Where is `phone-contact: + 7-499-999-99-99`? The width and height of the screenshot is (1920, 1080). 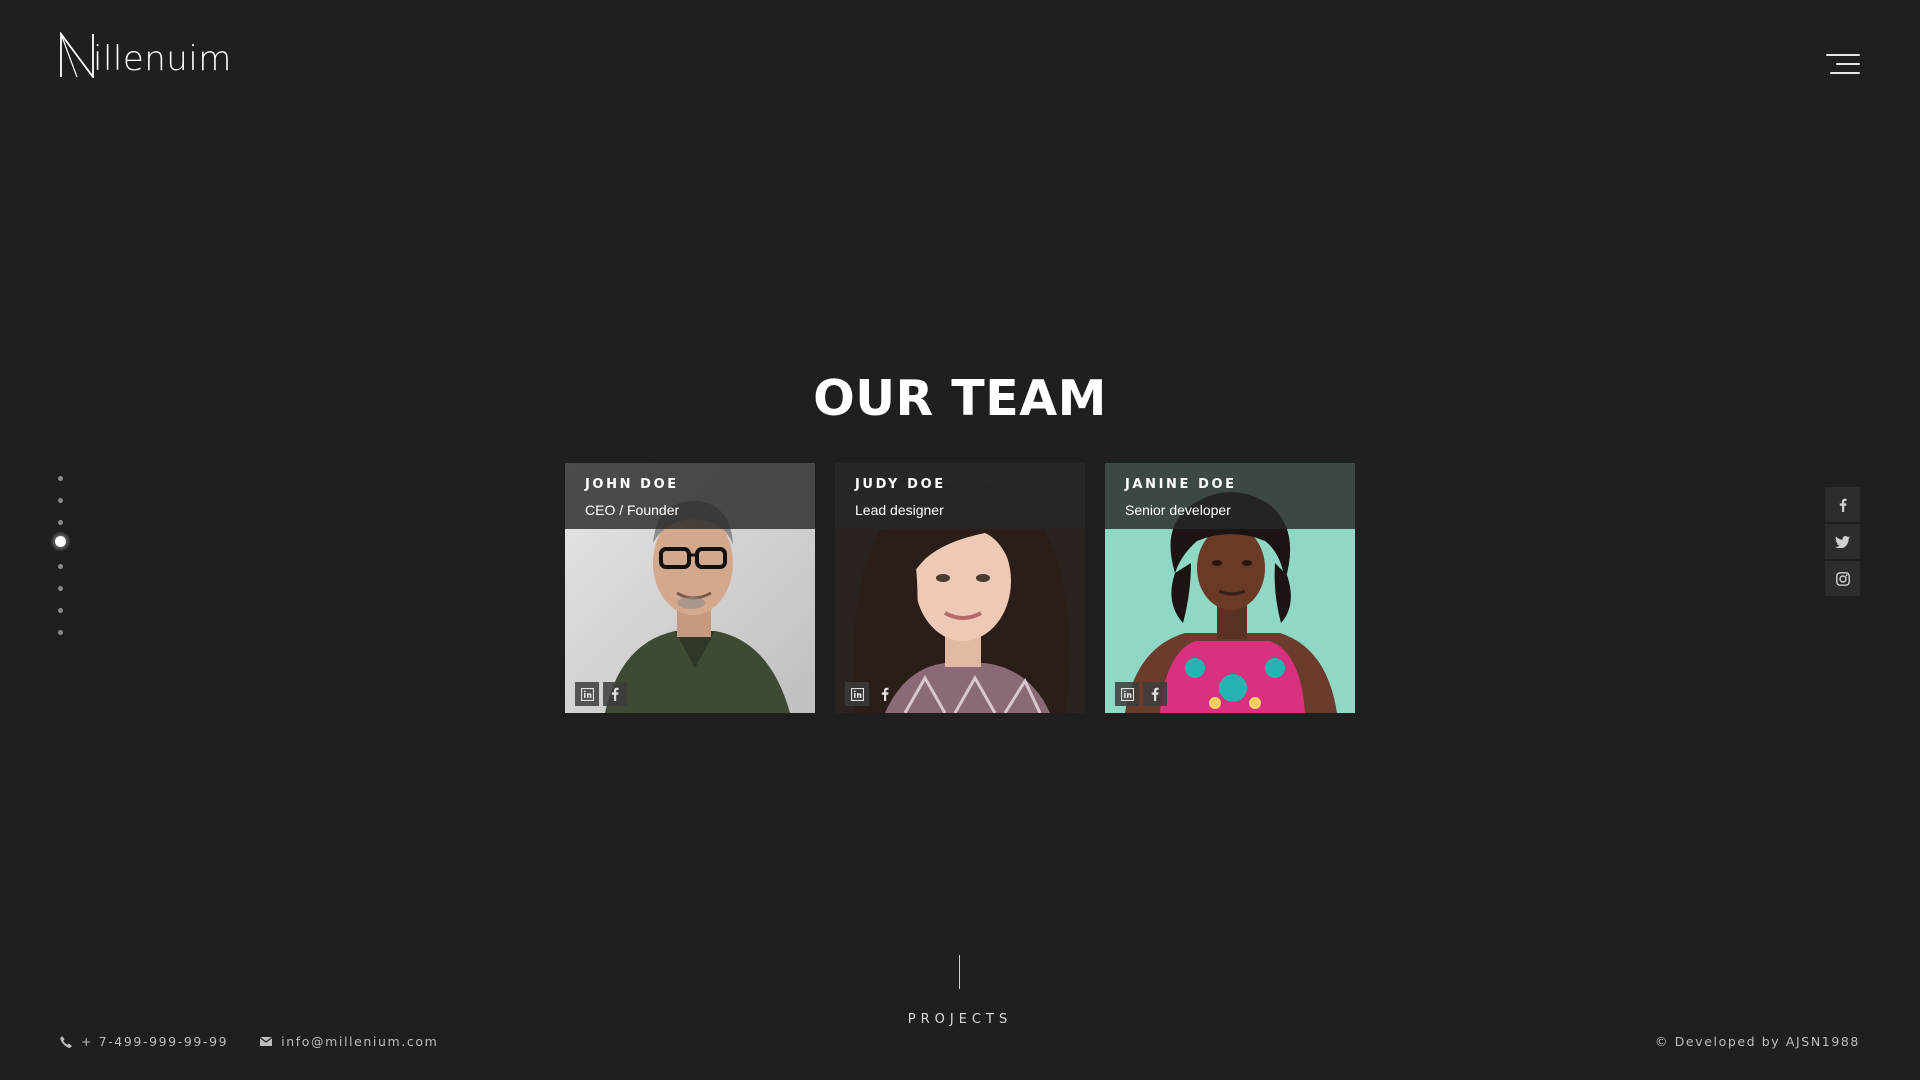
phone-contact: + 7-499-999-99-99 is located at coordinates (144, 1041).